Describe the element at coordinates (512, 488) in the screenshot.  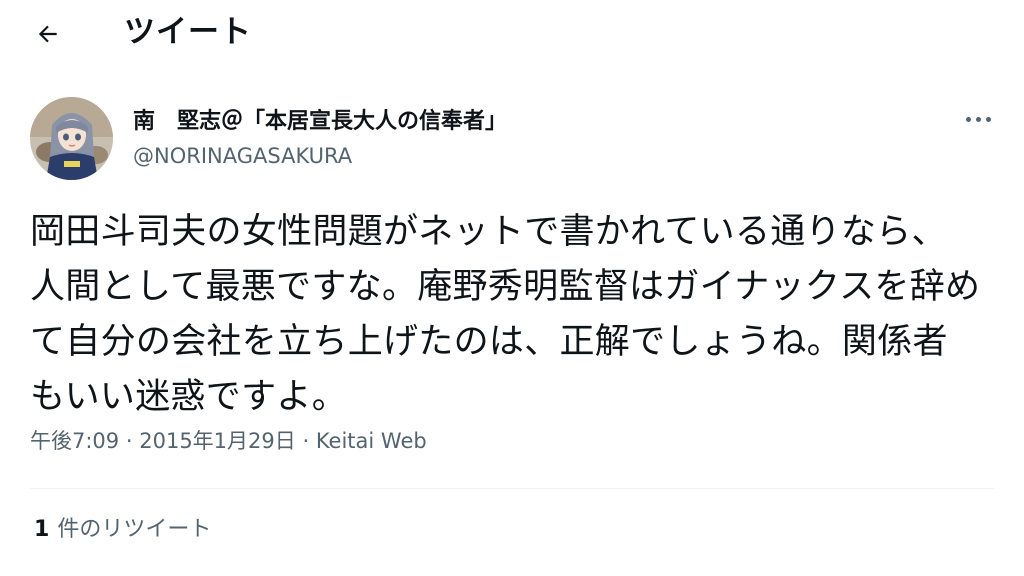
I see `divider` at that location.